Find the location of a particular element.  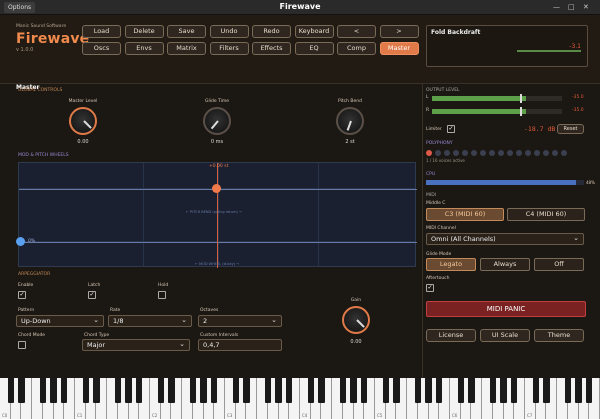

glide-time-knob is located at coordinates (217, 121).